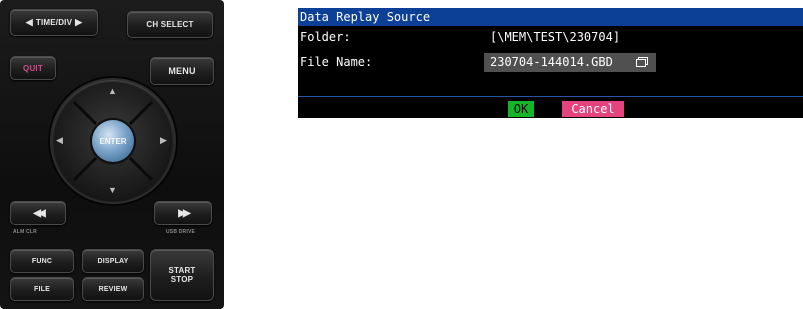  I want to click on dpad-left-button: ◀, so click(59, 140).